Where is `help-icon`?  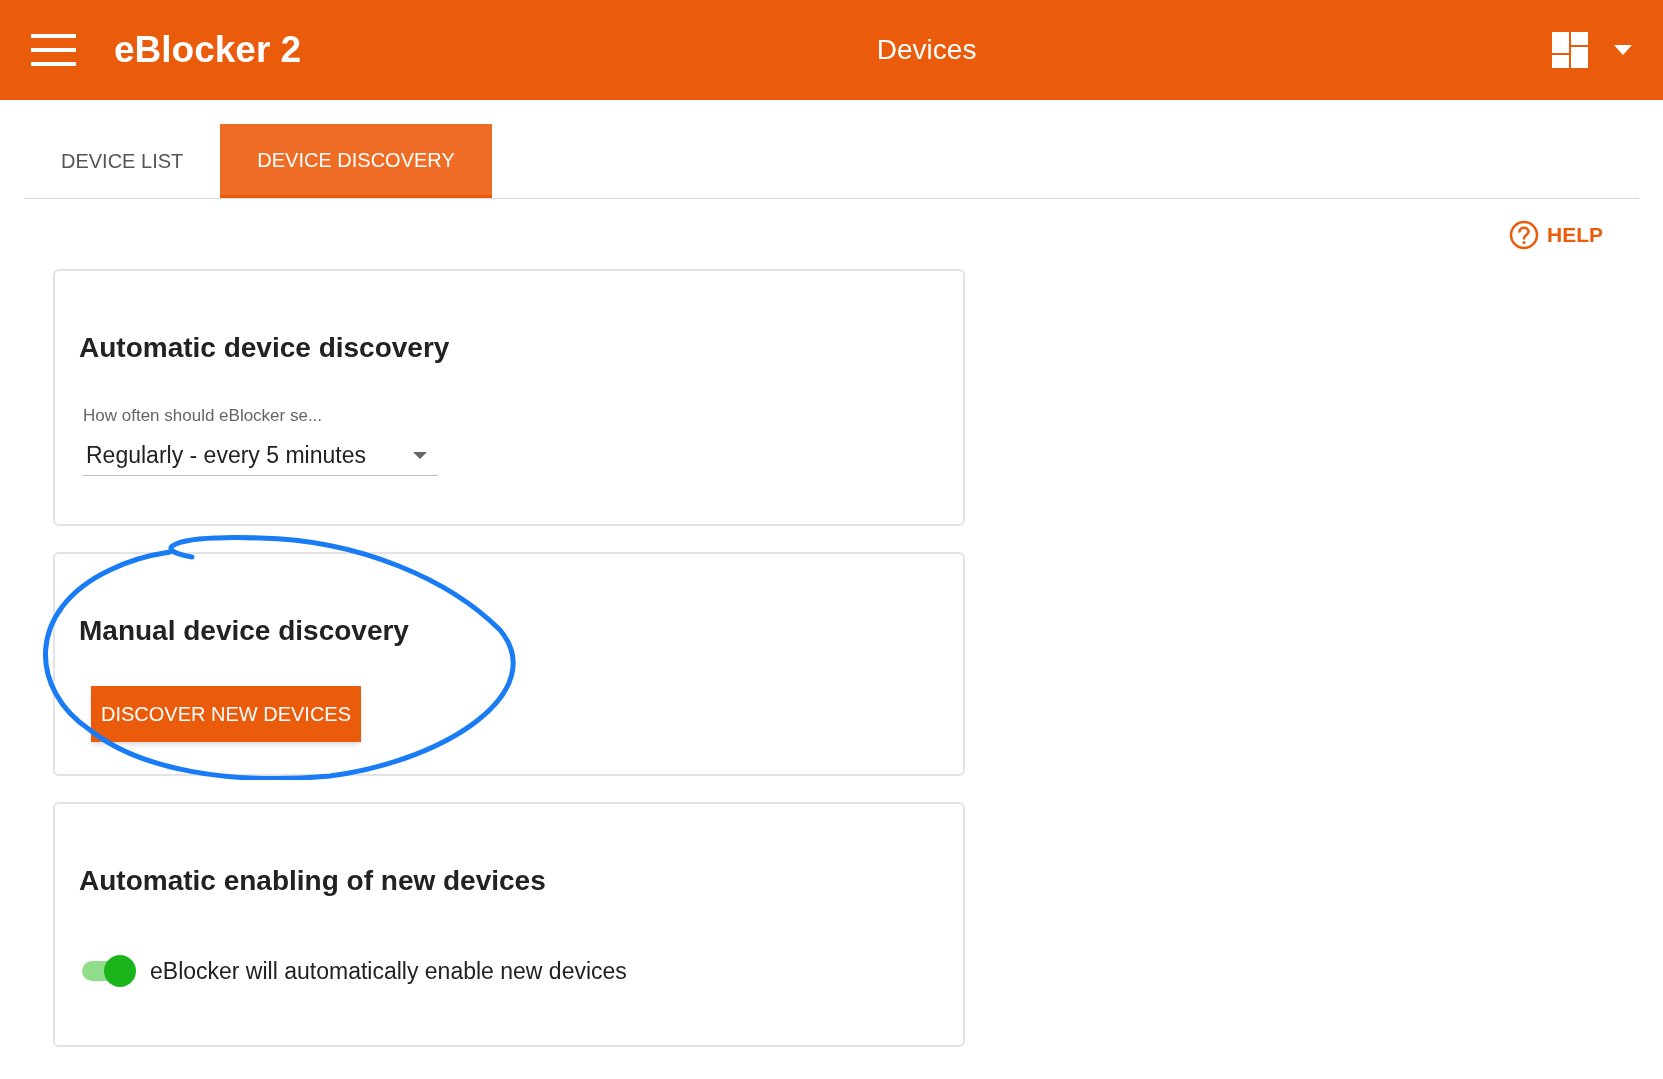 help-icon is located at coordinates (1524, 234).